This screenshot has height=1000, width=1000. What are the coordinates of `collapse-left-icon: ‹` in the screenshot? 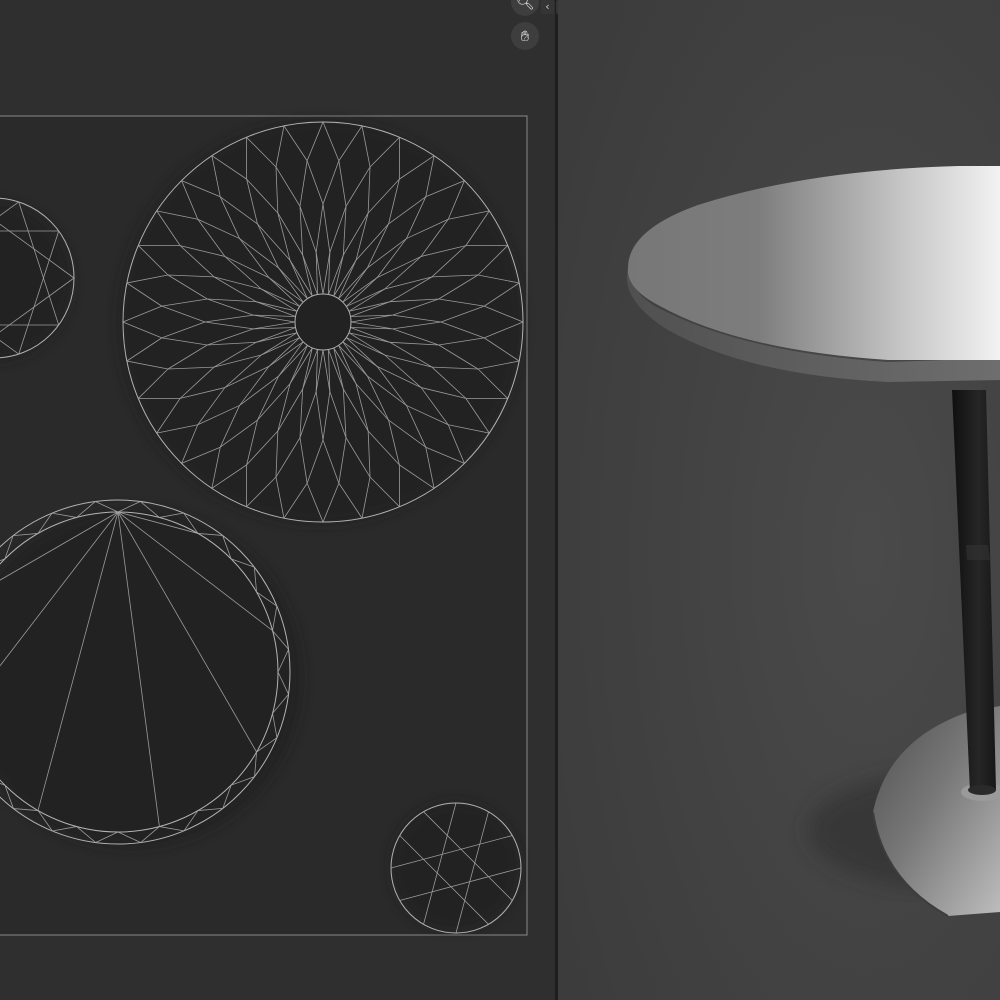 It's located at (547, 7).